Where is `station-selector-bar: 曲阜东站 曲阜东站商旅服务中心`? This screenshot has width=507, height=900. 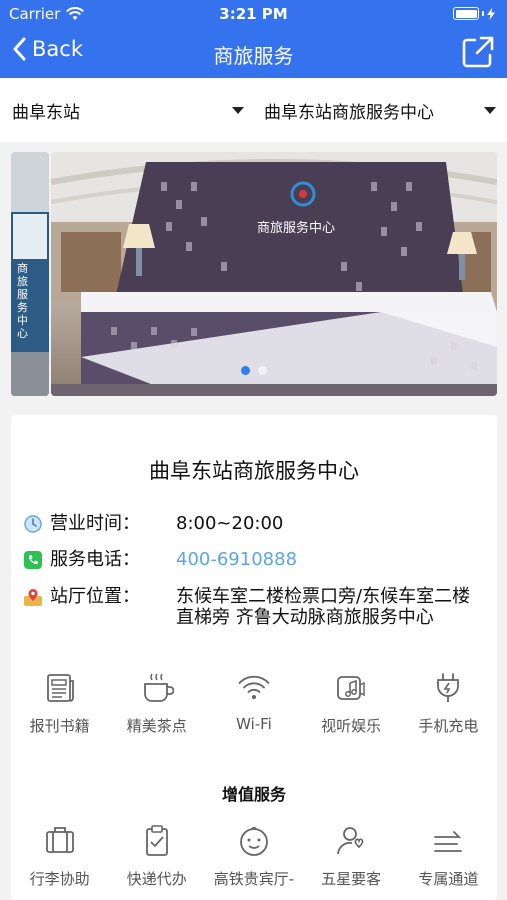
station-selector-bar: 曲阜东站 曲阜东站商旅服务中心 is located at coordinates (253, 110).